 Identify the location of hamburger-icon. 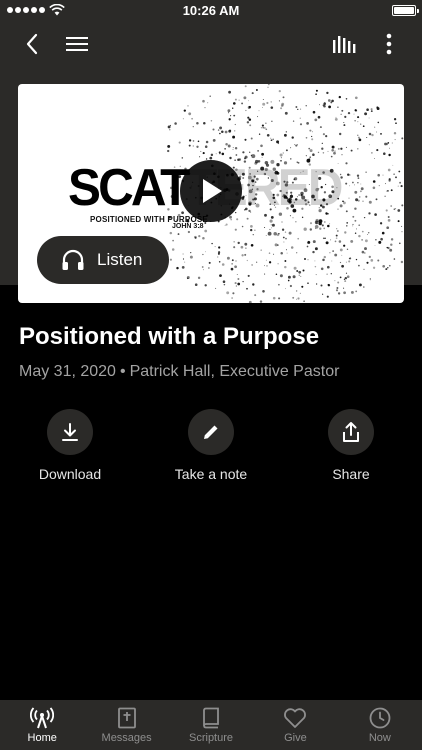
(77, 44).